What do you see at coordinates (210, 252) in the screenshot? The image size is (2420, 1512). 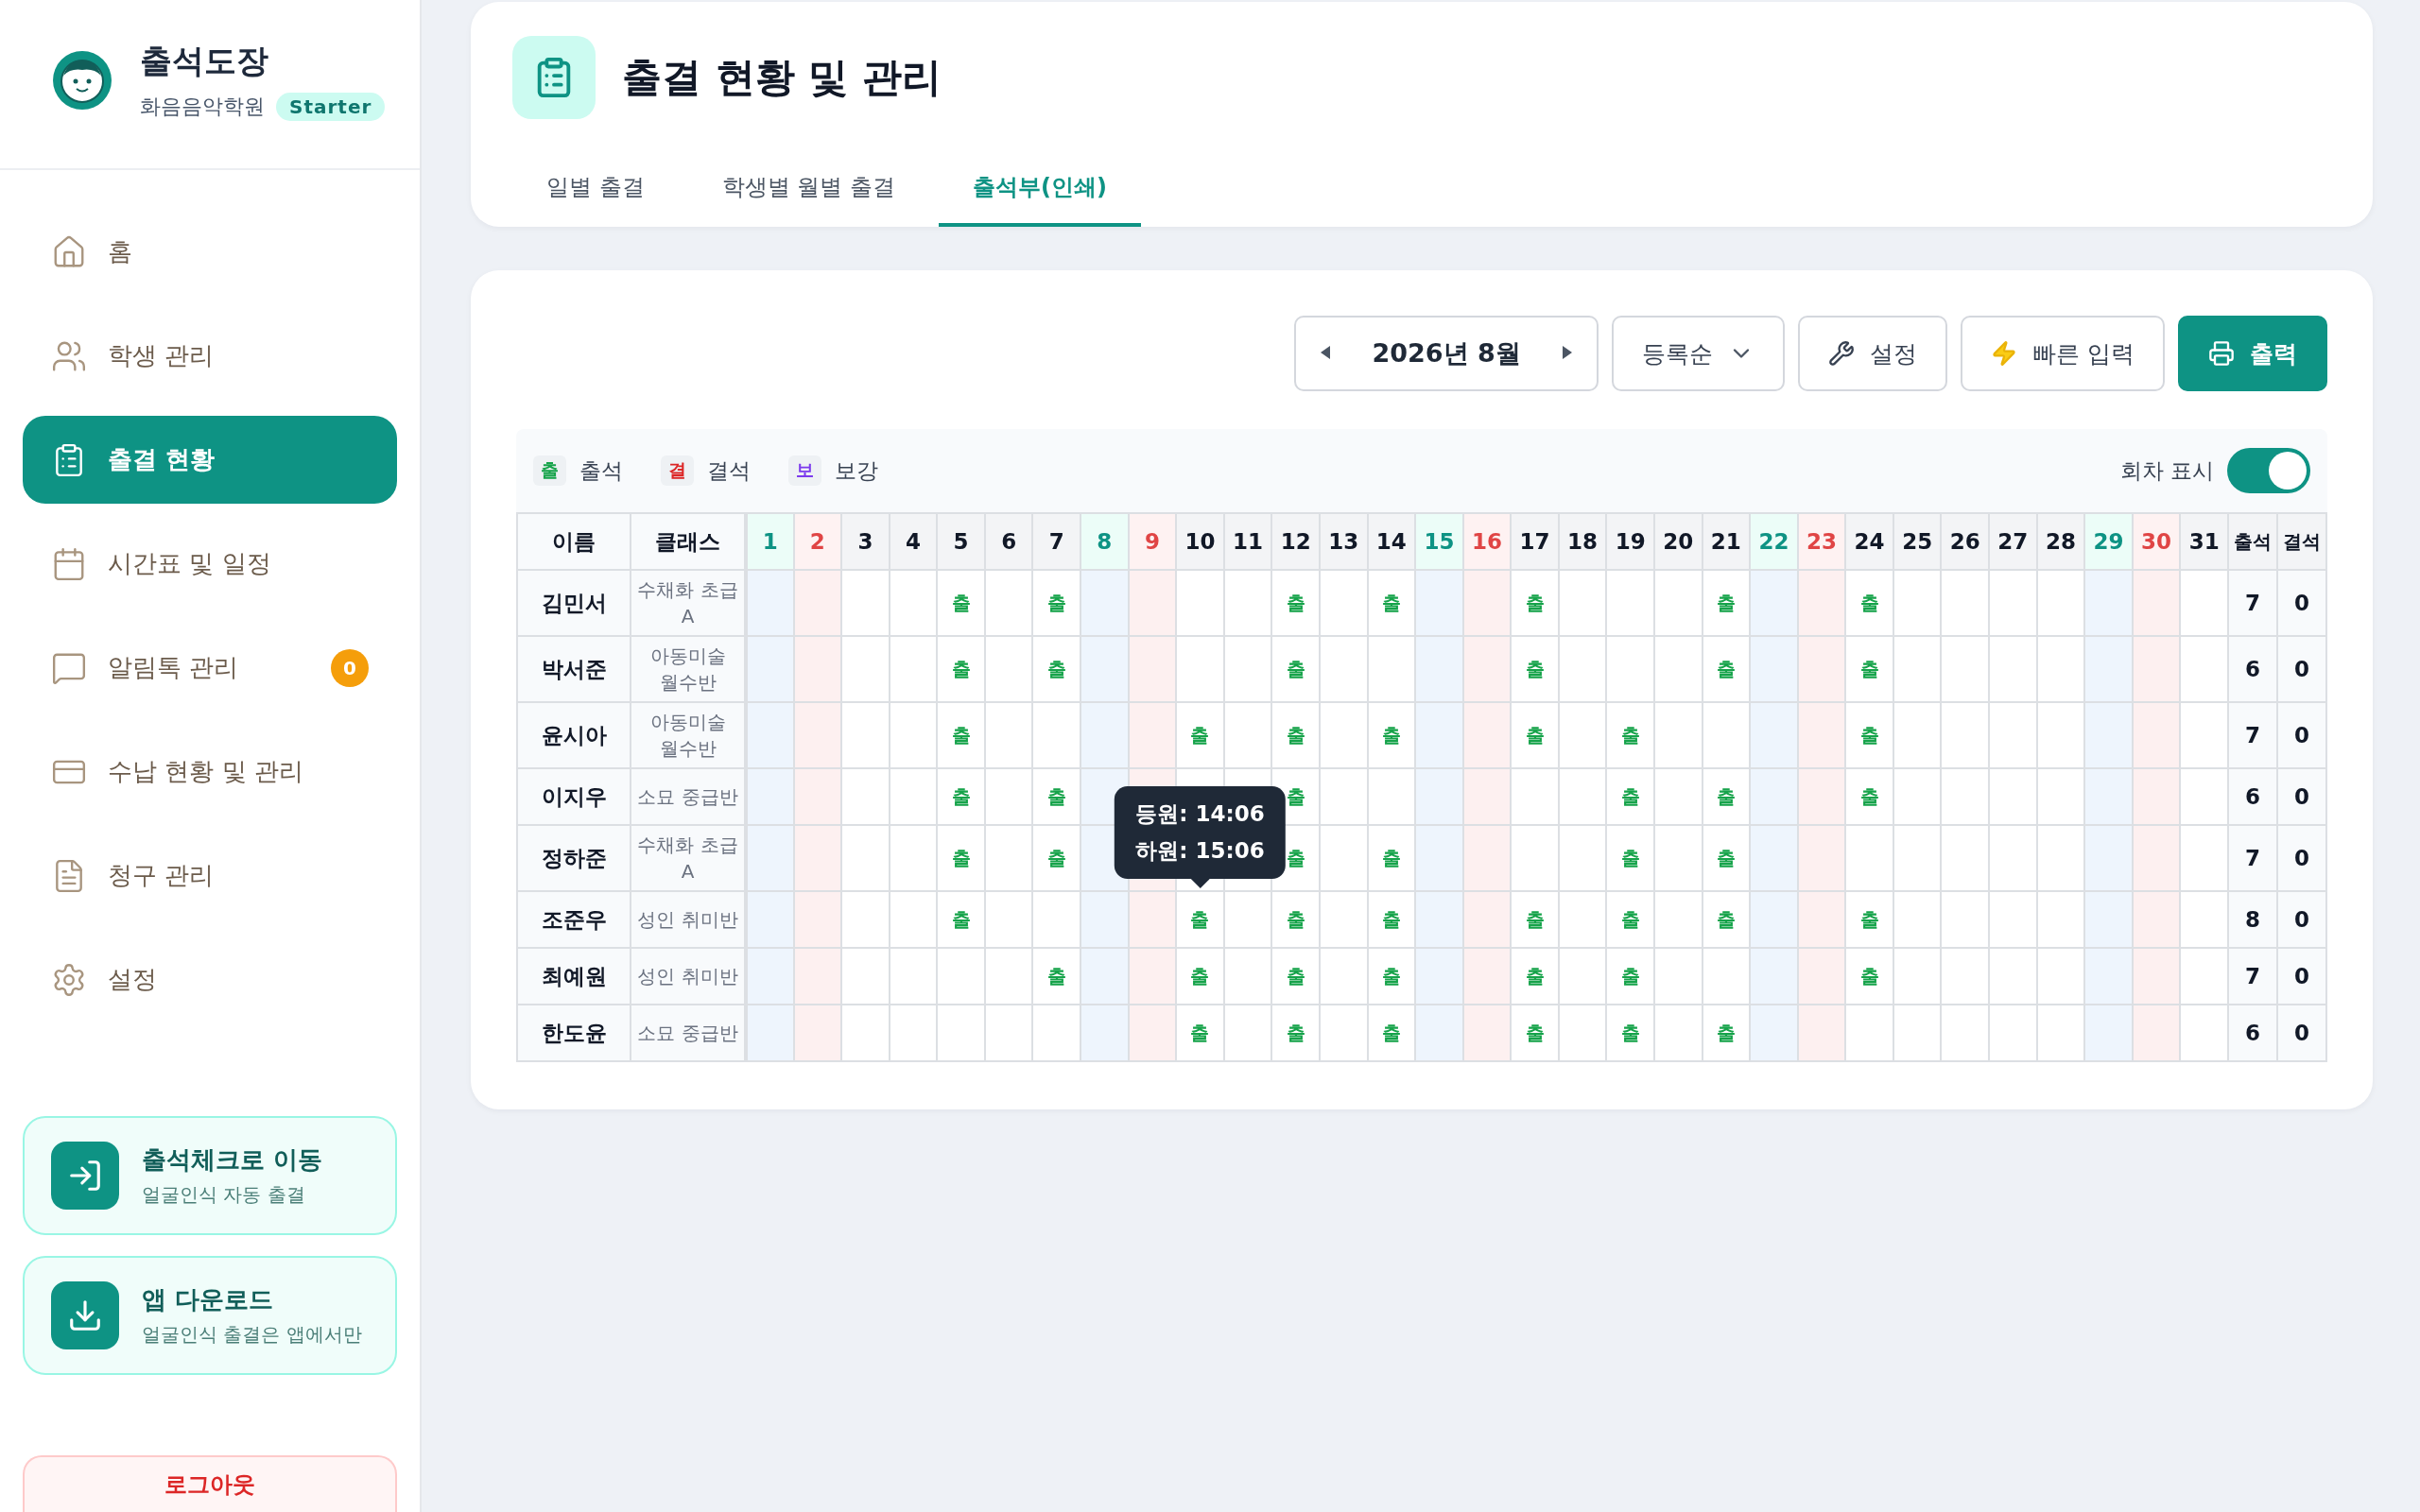 I see `nav-item: 홈` at bounding box center [210, 252].